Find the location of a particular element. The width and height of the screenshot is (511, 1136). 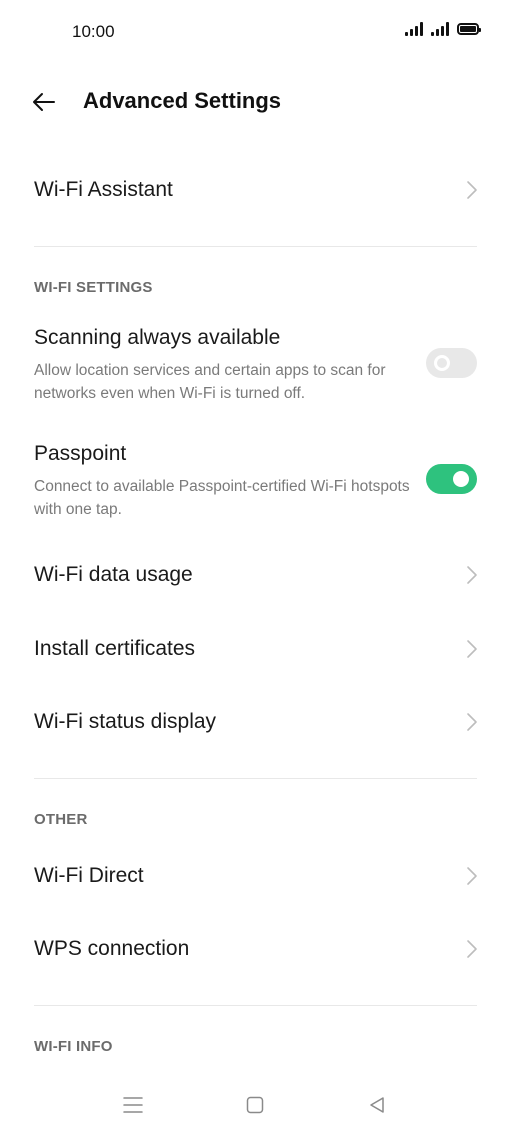

wifi-direct-label: Wi-Fi Direct is located at coordinates (89, 875).